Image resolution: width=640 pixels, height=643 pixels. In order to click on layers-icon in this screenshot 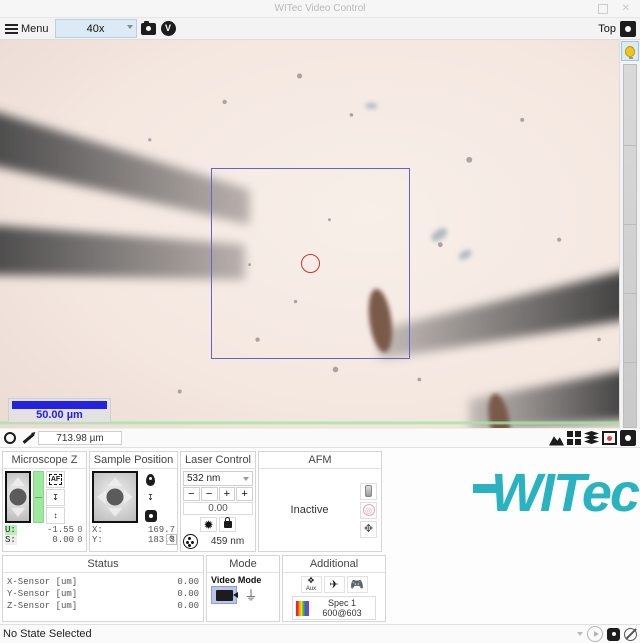, I will do `click(591, 438)`.